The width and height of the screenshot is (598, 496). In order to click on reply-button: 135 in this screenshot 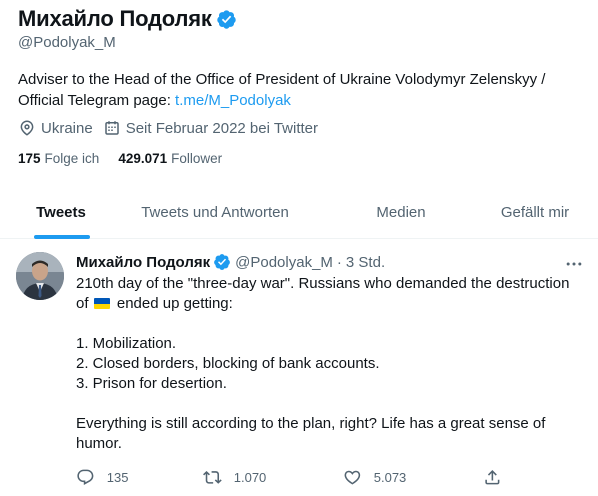, I will do `click(102, 477)`.